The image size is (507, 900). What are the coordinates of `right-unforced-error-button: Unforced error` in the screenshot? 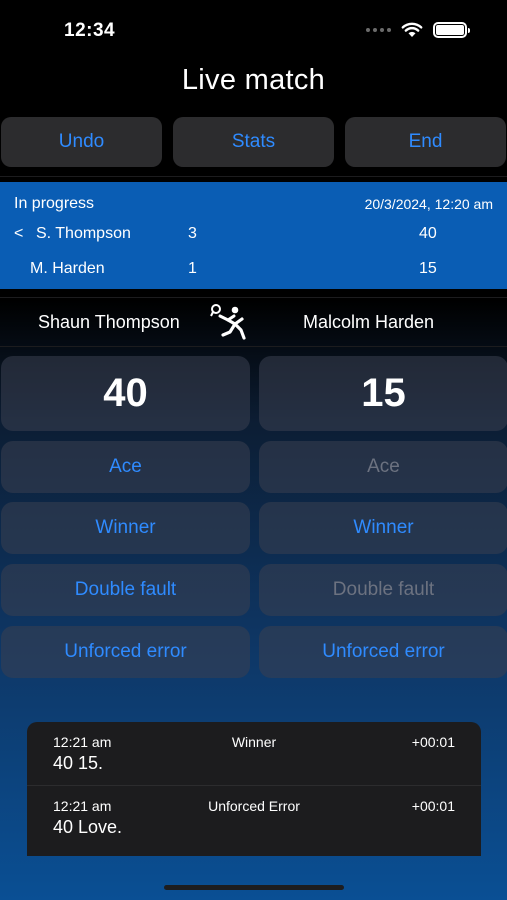 It's located at (383, 652).